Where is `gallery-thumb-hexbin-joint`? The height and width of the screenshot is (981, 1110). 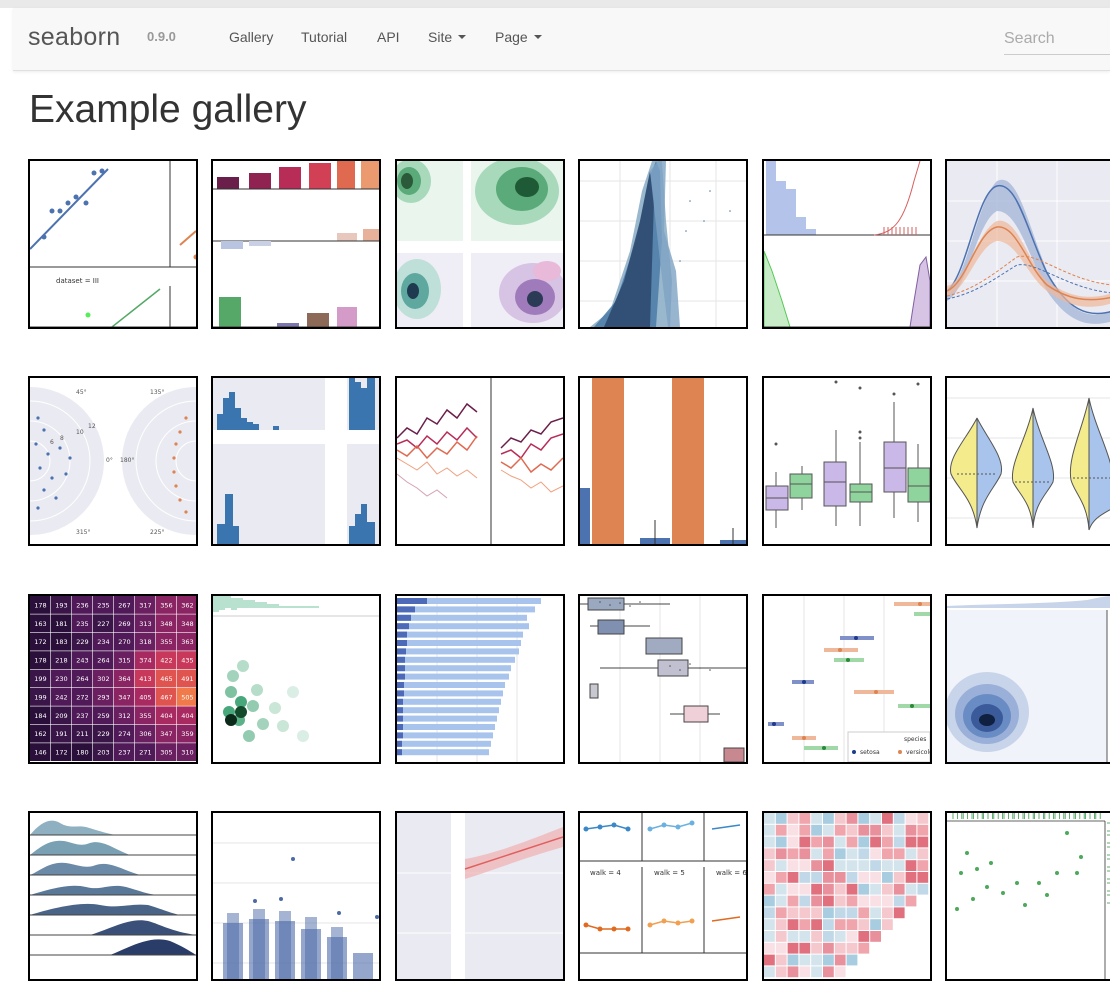
gallery-thumb-hexbin-joint is located at coordinates (296, 679).